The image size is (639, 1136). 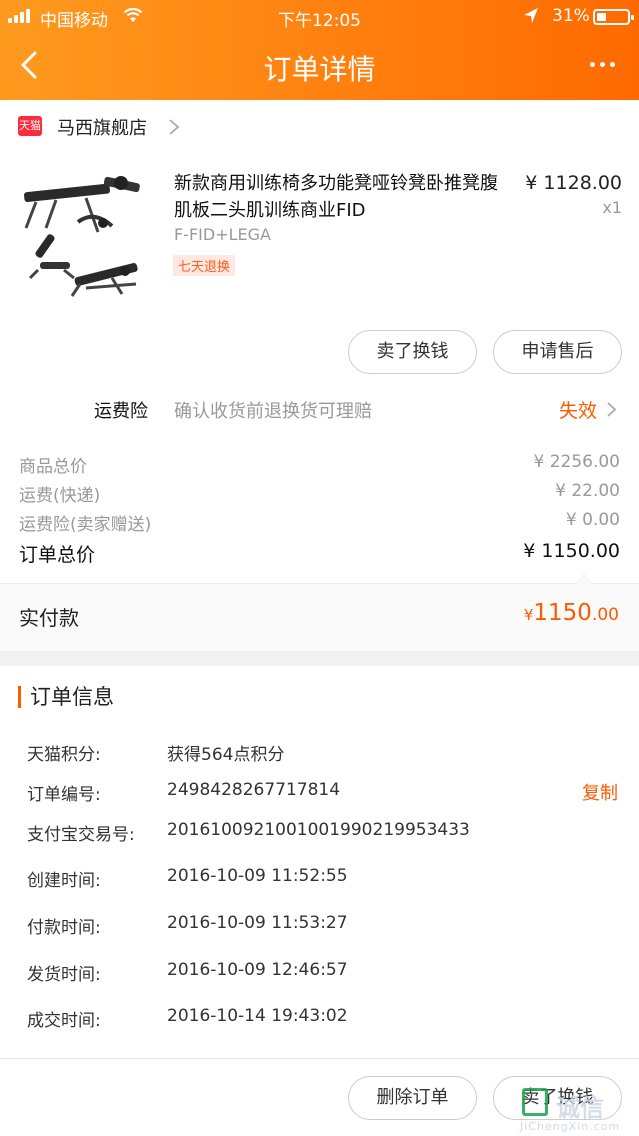 What do you see at coordinates (257, 876) in the screenshot?
I see `info-value-created: 2016-10-09 11:52:55` at bounding box center [257, 876].